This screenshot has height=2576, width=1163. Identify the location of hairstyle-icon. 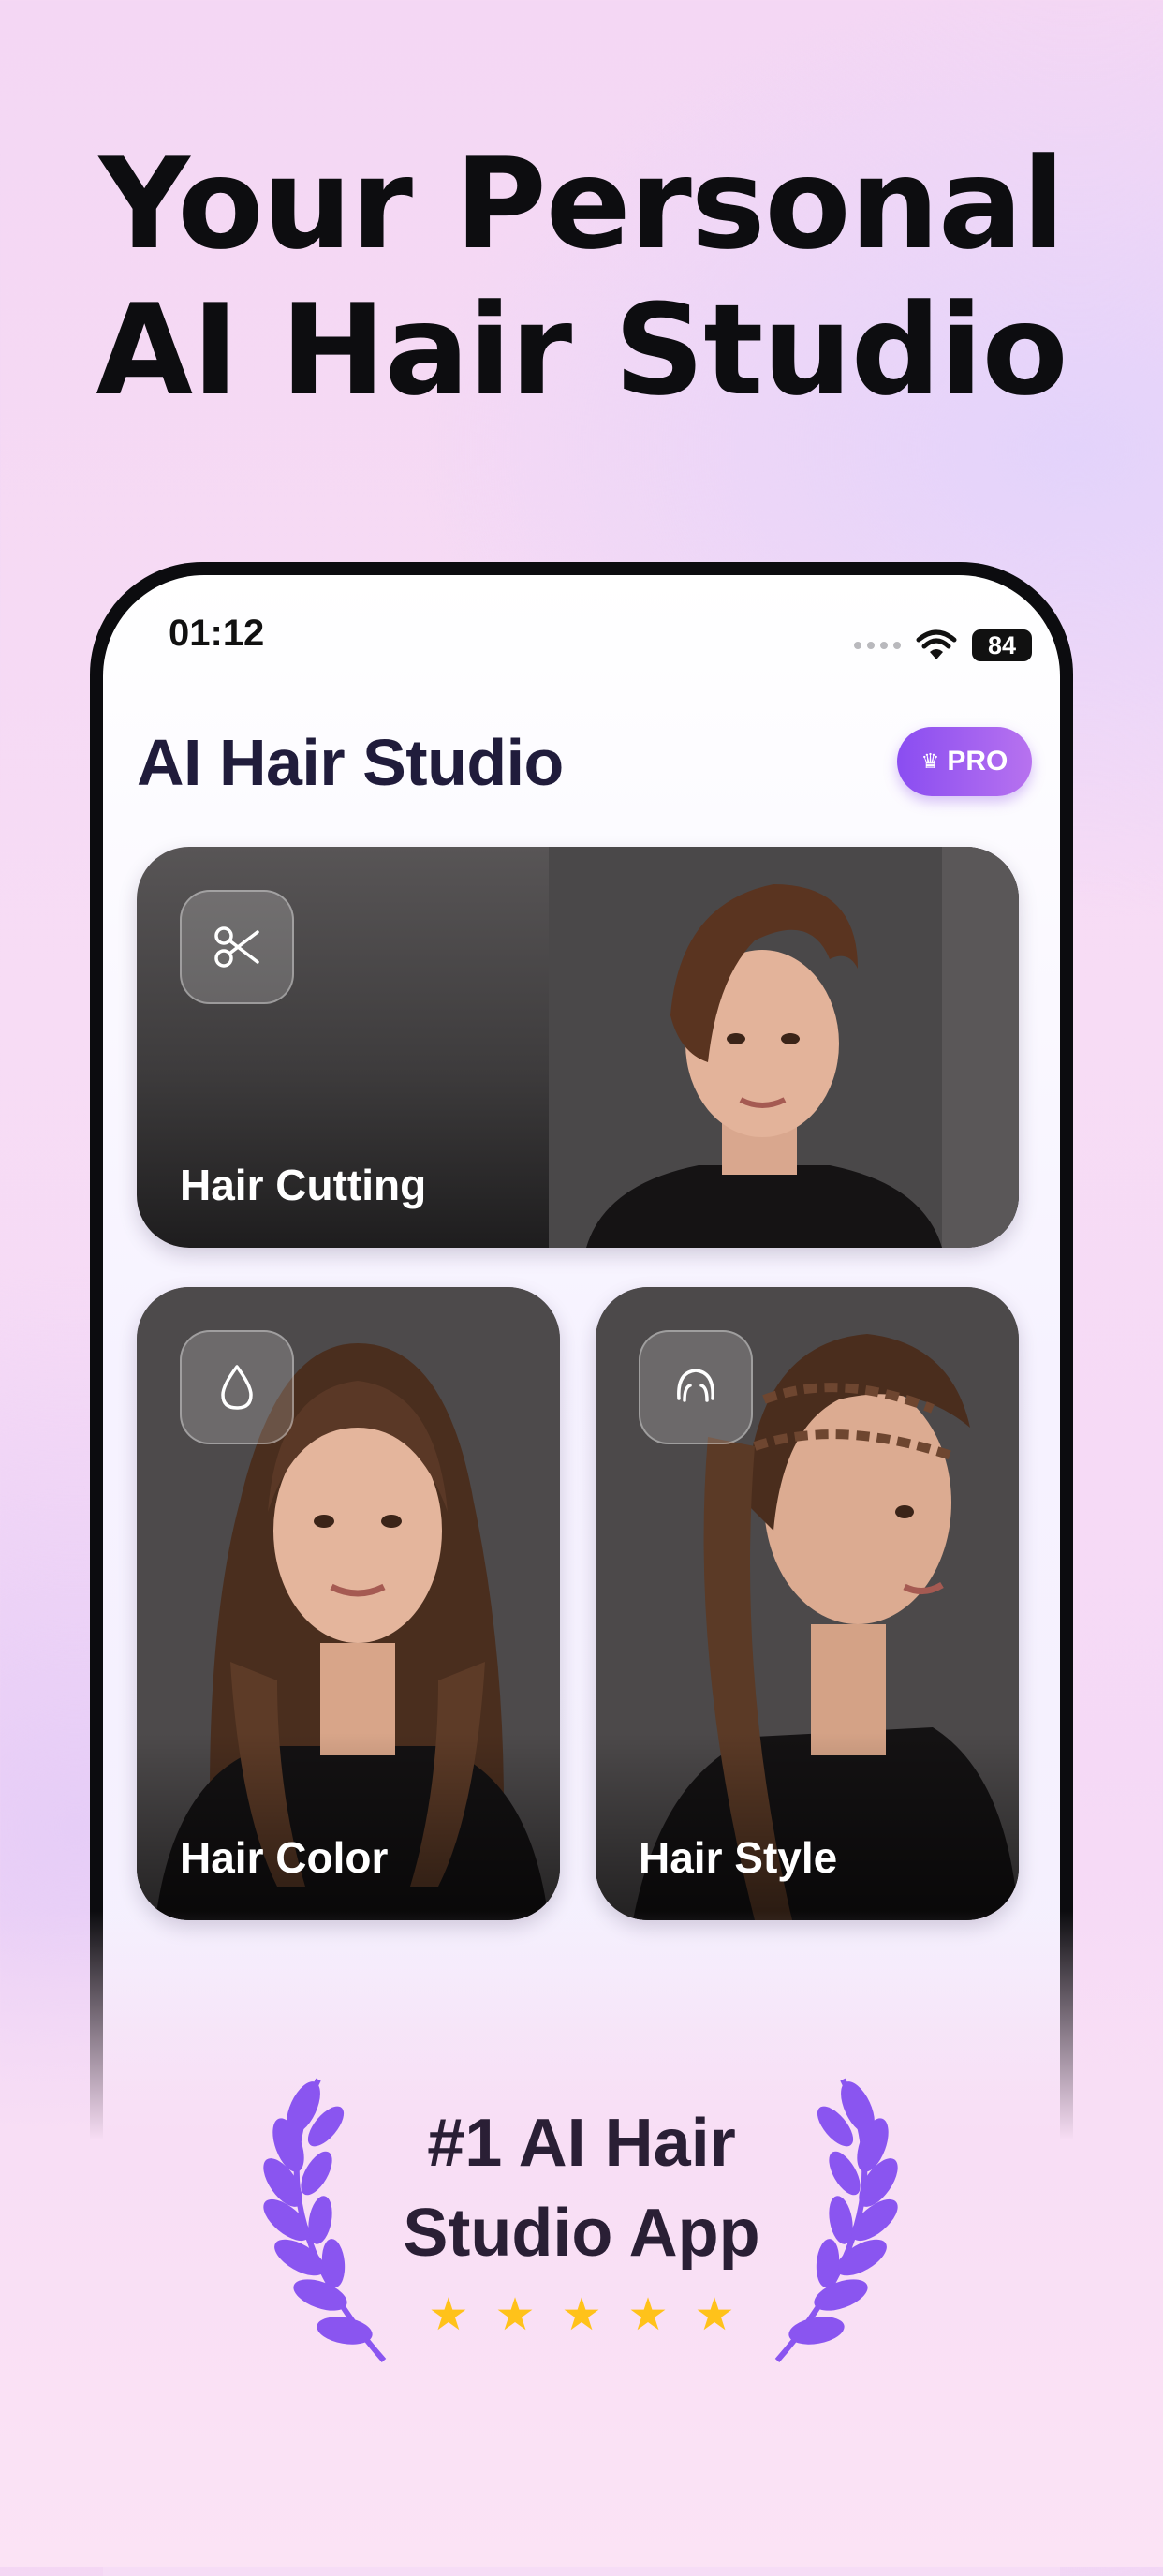
(695, 1385).